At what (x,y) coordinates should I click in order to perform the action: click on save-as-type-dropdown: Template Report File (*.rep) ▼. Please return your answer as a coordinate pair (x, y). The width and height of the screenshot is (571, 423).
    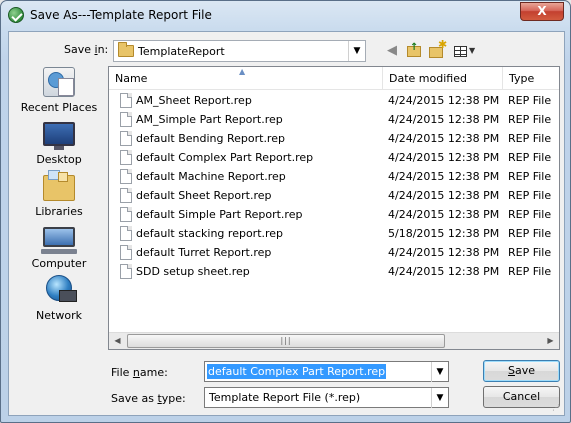
    Looking at the image, I should click on (326, 397).